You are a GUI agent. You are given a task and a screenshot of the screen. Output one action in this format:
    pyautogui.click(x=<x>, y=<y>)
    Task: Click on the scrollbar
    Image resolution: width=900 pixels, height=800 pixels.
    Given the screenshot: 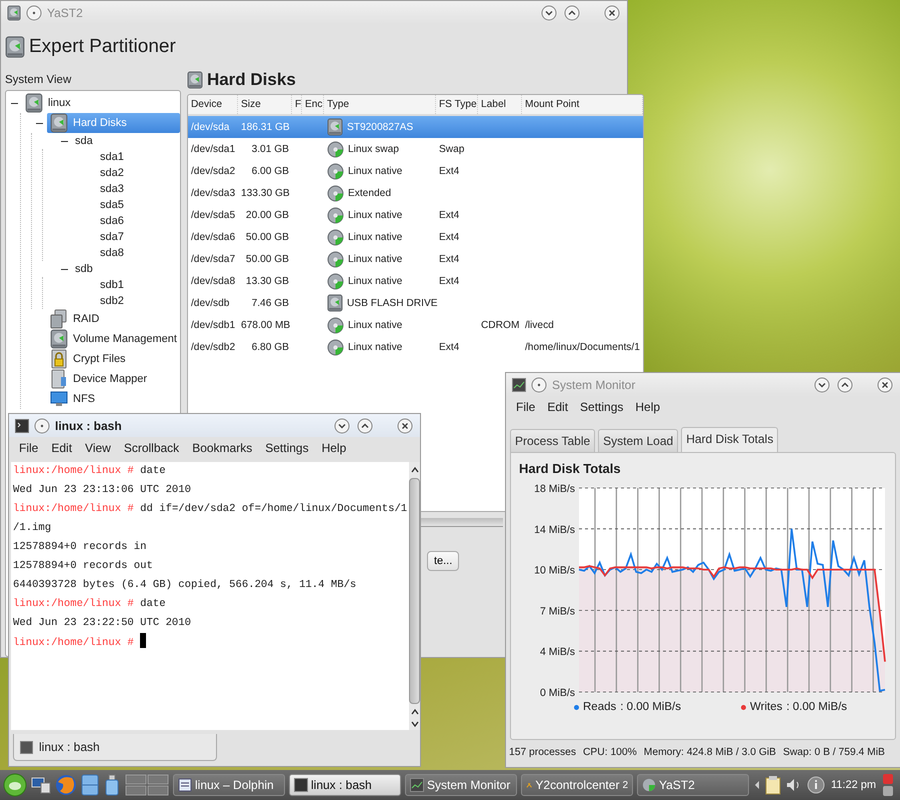 What is the action you would take?
    pyautogui.click(x=414, y=596)
    